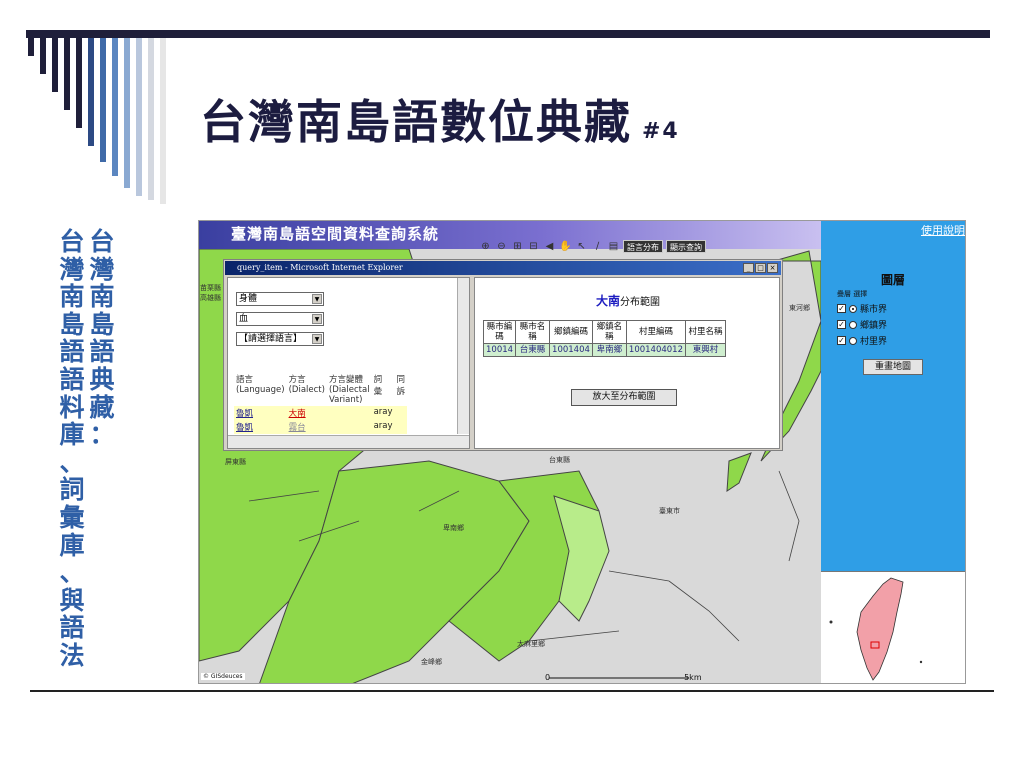 The image size is (1024, 768). Describe the element at coordinates (893, 367) in the screenshot. I see `redraw-map-button: 重畫地圖` at that location.